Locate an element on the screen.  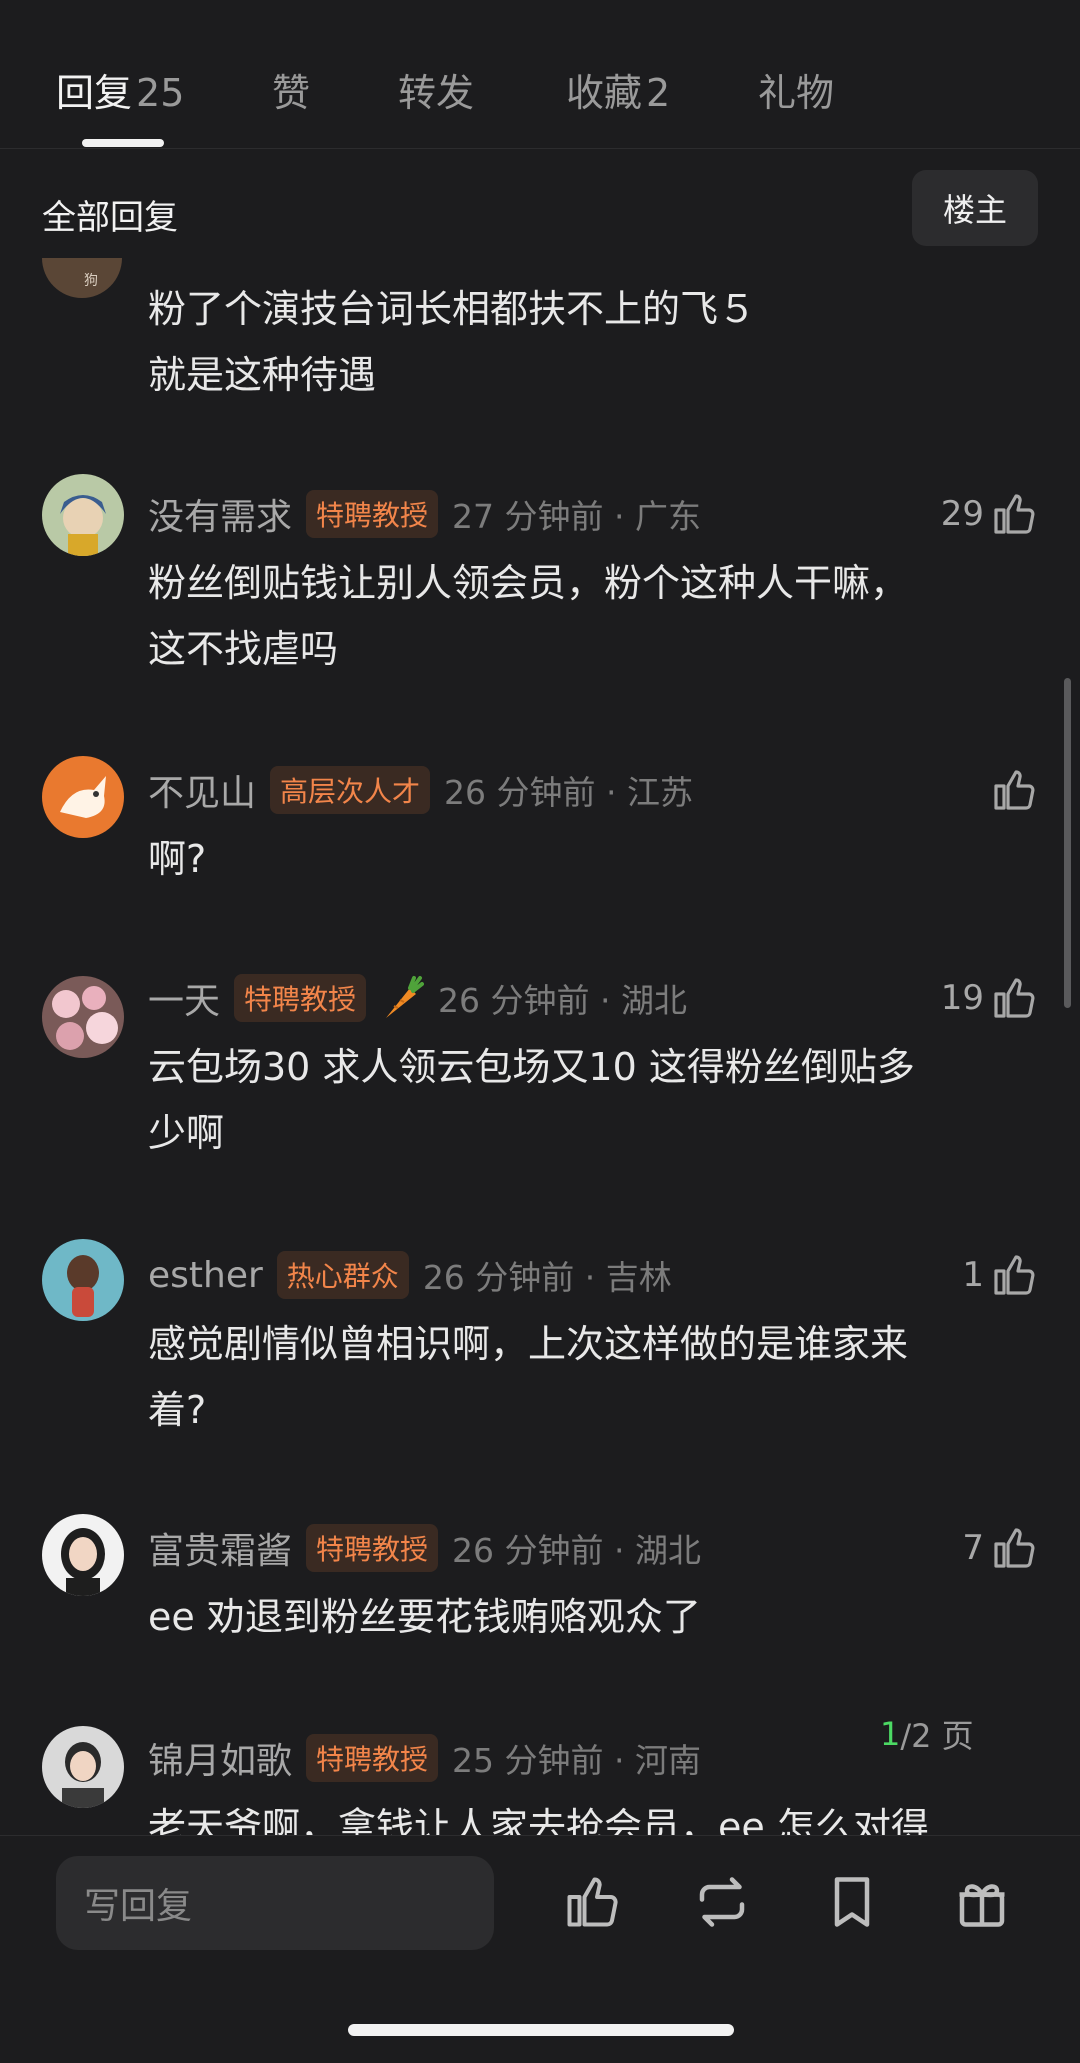
reply-input: 写回复 is located at coordinates (275, 1903).